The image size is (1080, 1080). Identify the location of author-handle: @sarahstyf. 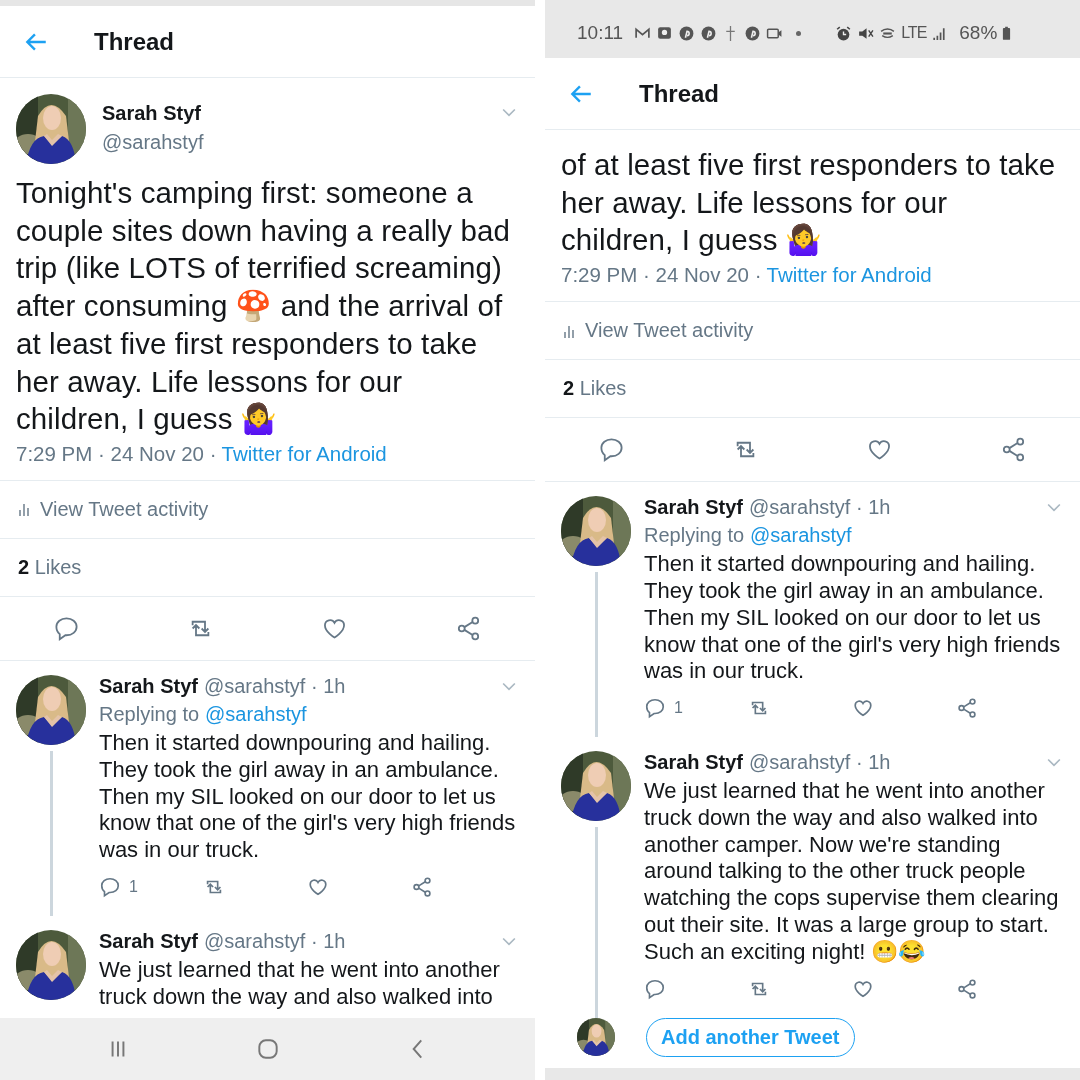
(300, 142).